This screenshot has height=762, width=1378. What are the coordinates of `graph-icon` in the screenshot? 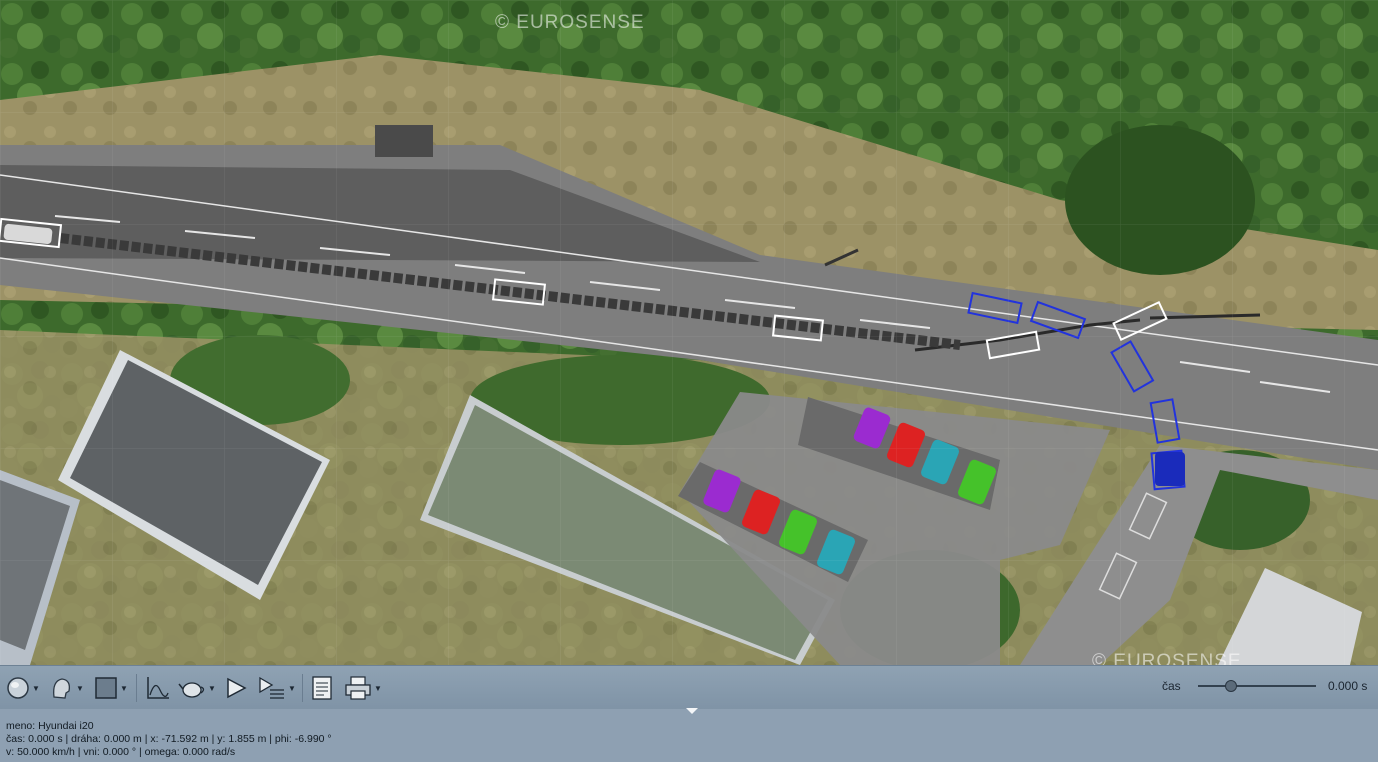 It's located at (158, 688).